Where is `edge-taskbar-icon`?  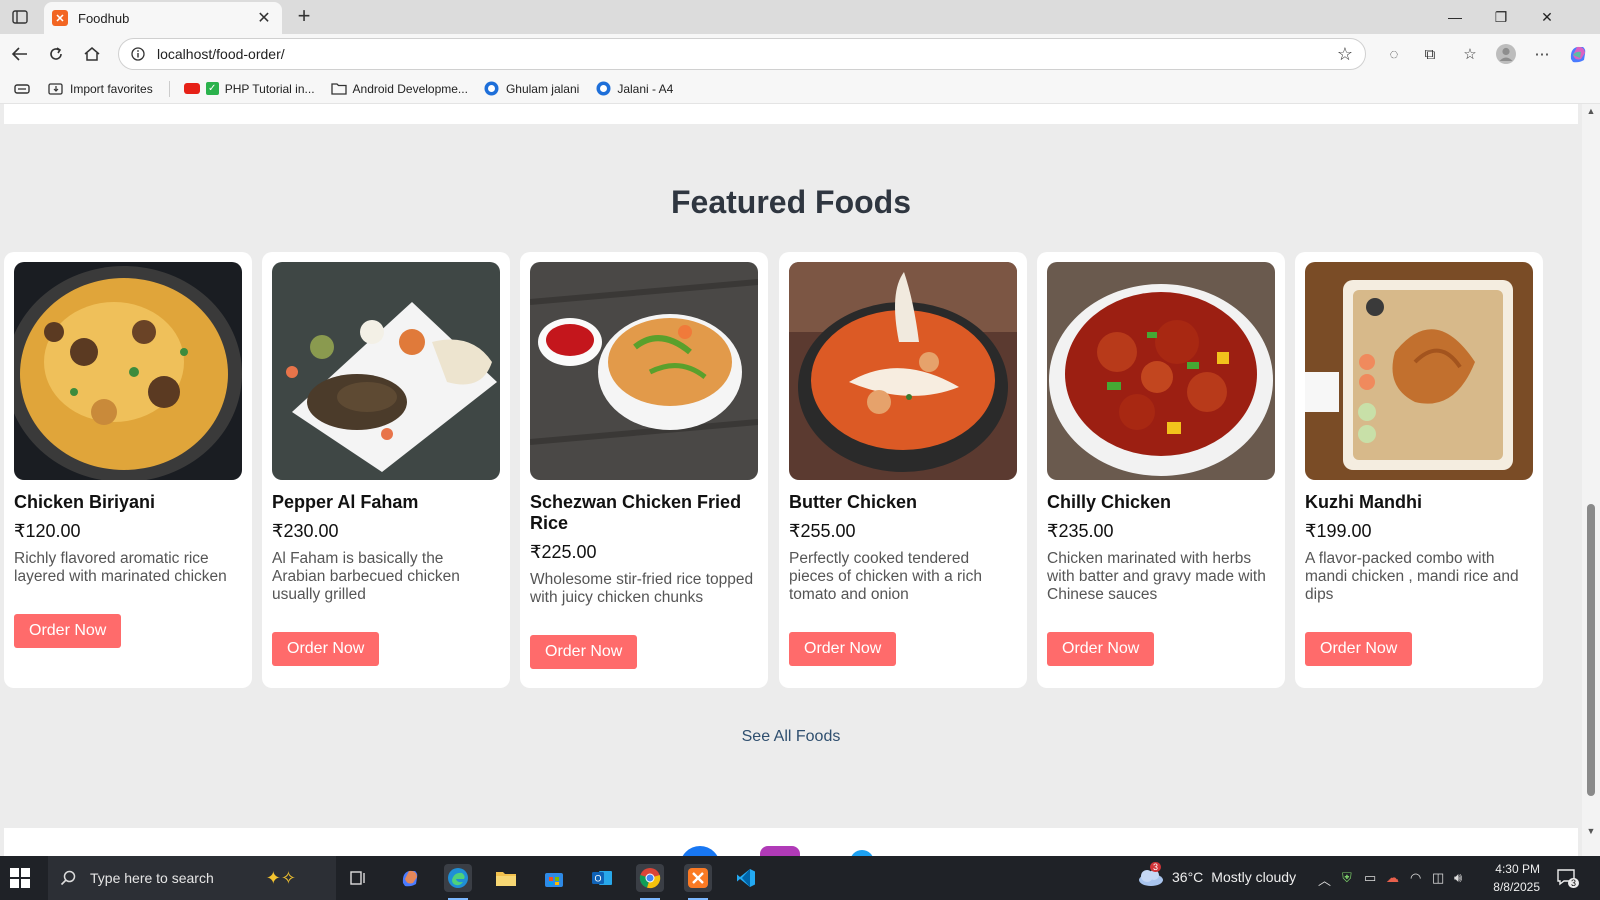 edge-taskbar-icon is located at coordinates (458, 882).